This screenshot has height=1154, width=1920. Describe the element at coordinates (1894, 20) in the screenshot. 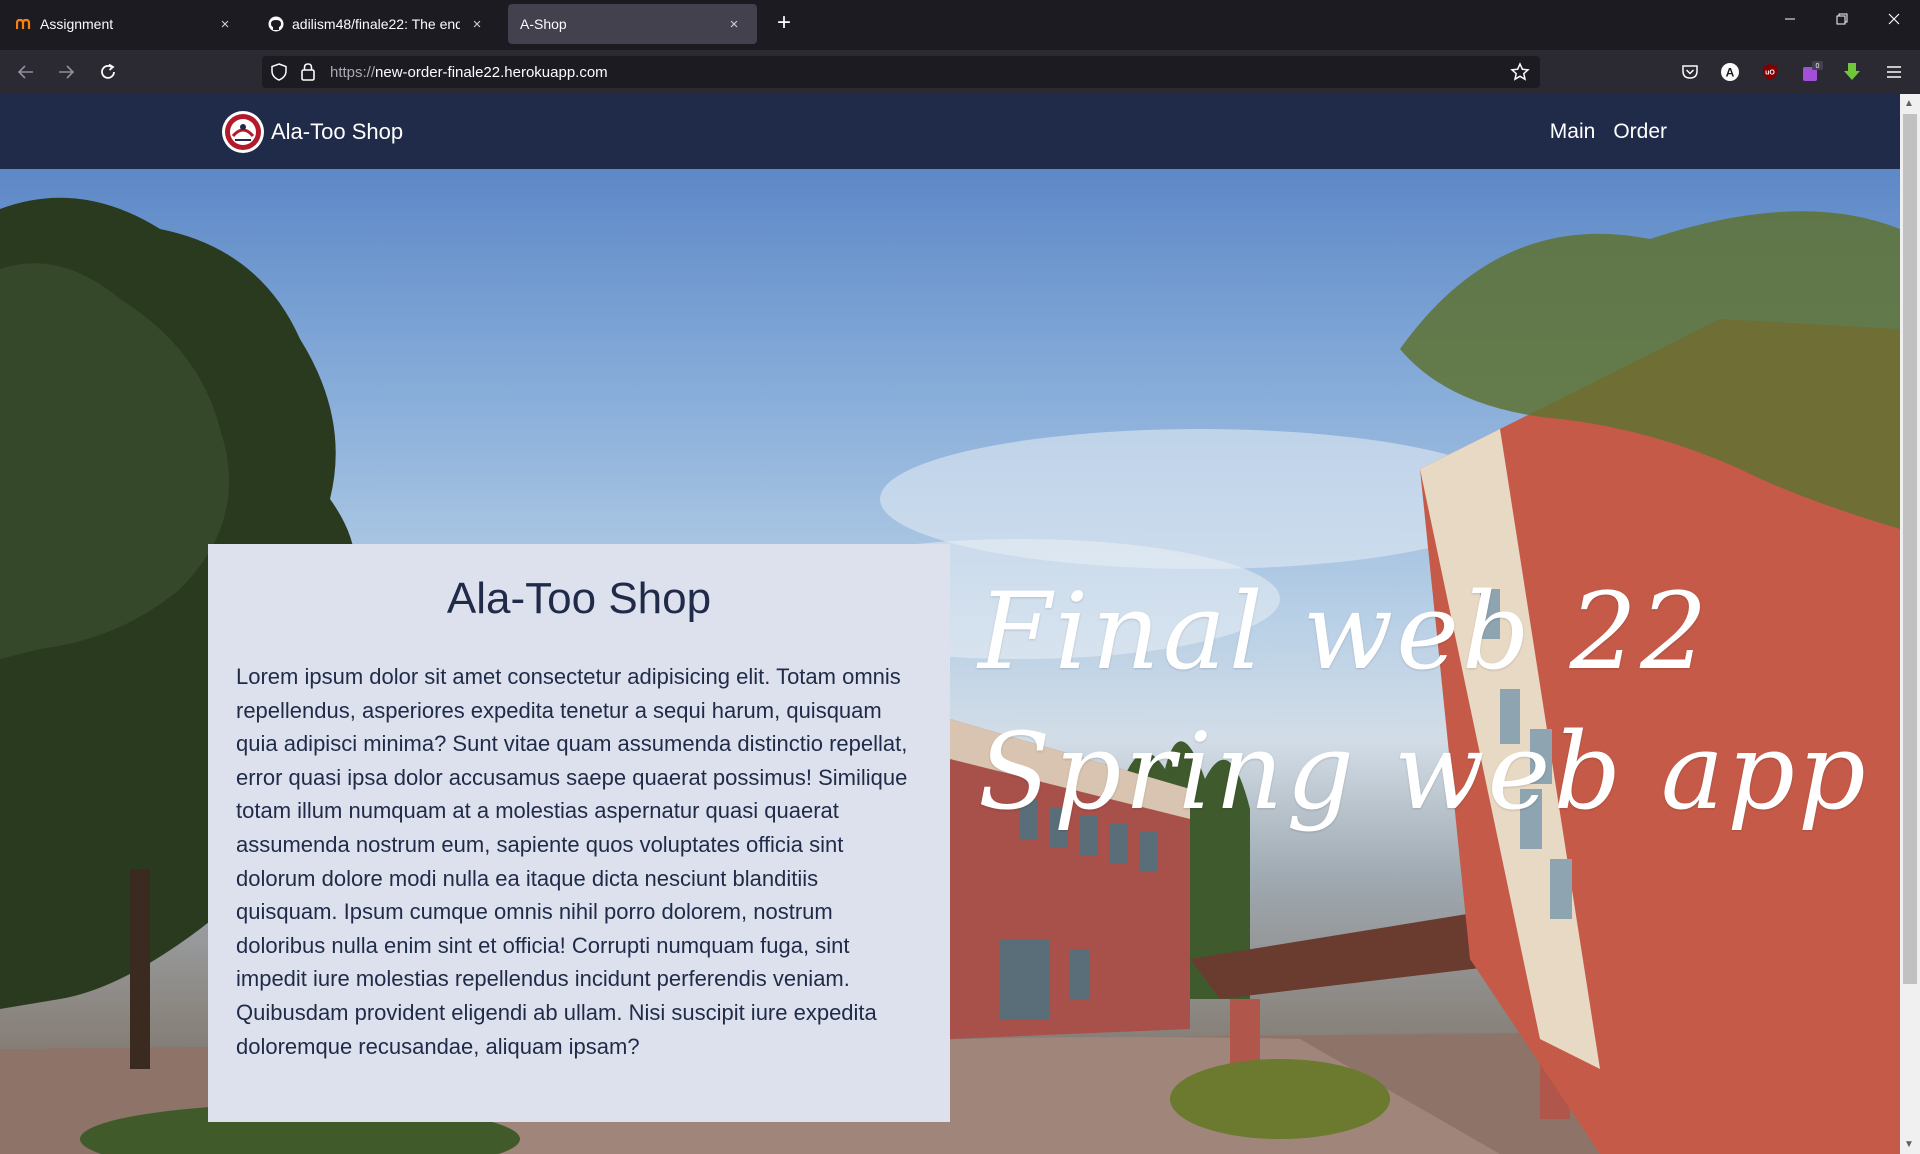

I see `close-icon` at that location.